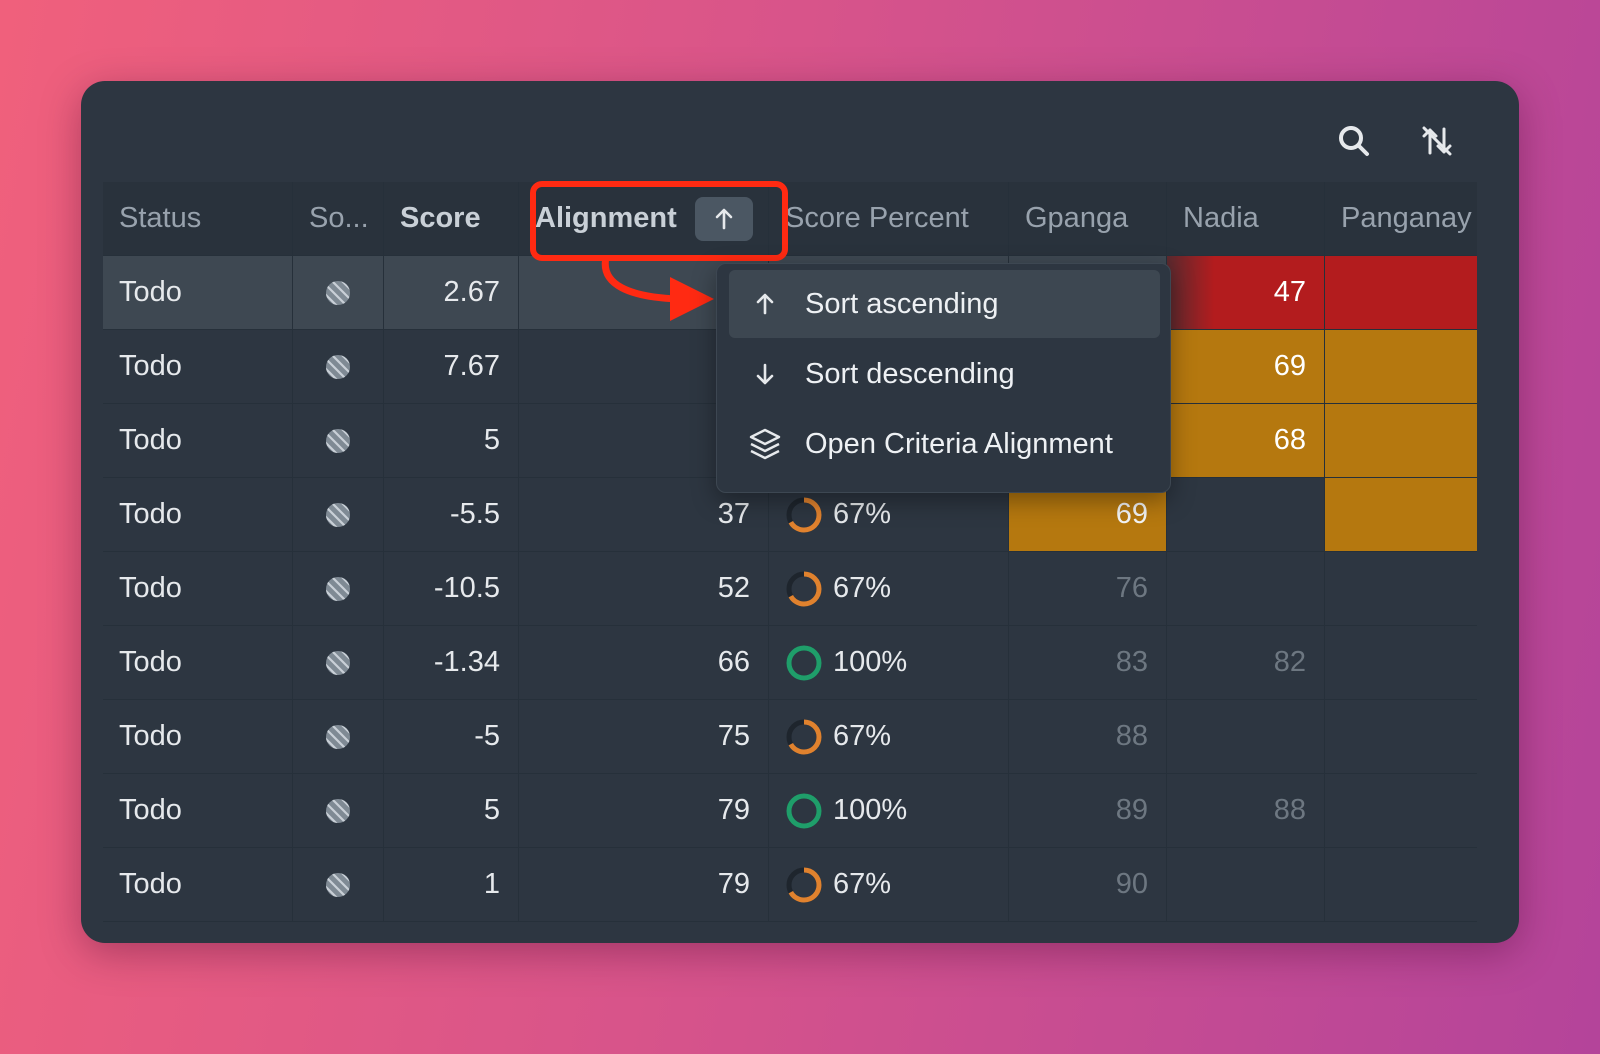 This screenshot has width=1600, height=1054. What do you see at coordinates (1437, 141) in the screenshot?
I see `sort-off-icon` at bounding box center [1437, 141].